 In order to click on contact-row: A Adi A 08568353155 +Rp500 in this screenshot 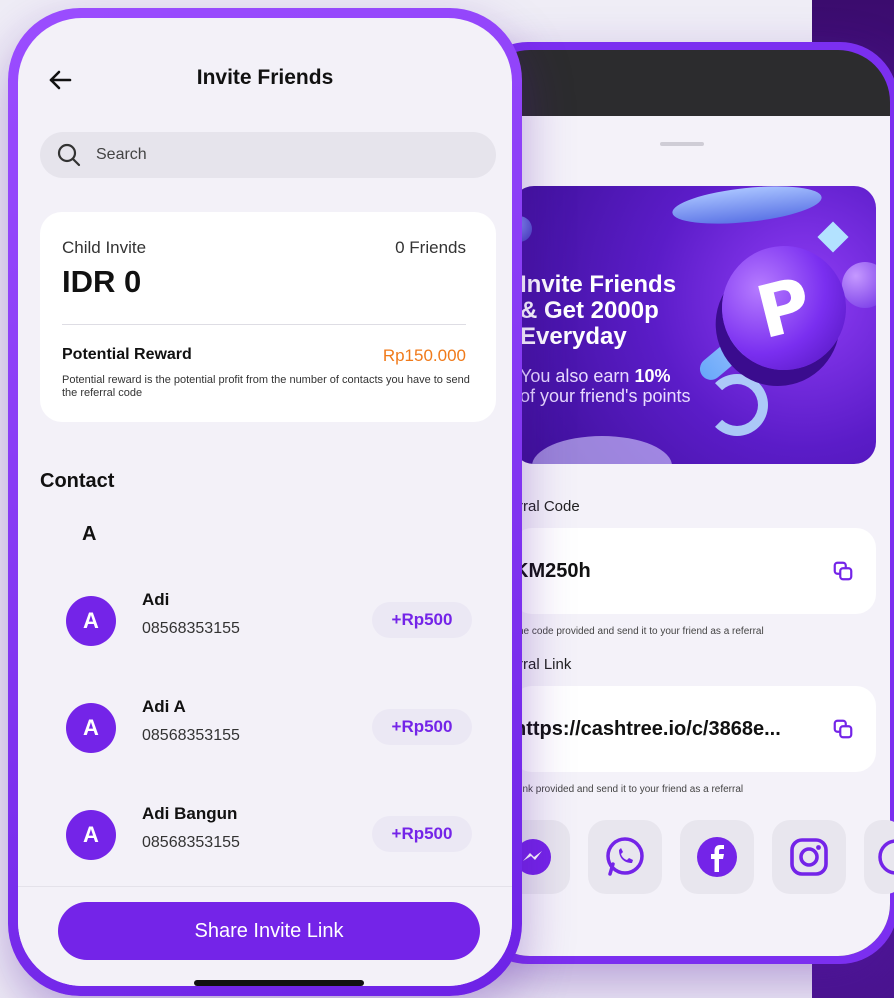, I will do `click(265, 745)`.